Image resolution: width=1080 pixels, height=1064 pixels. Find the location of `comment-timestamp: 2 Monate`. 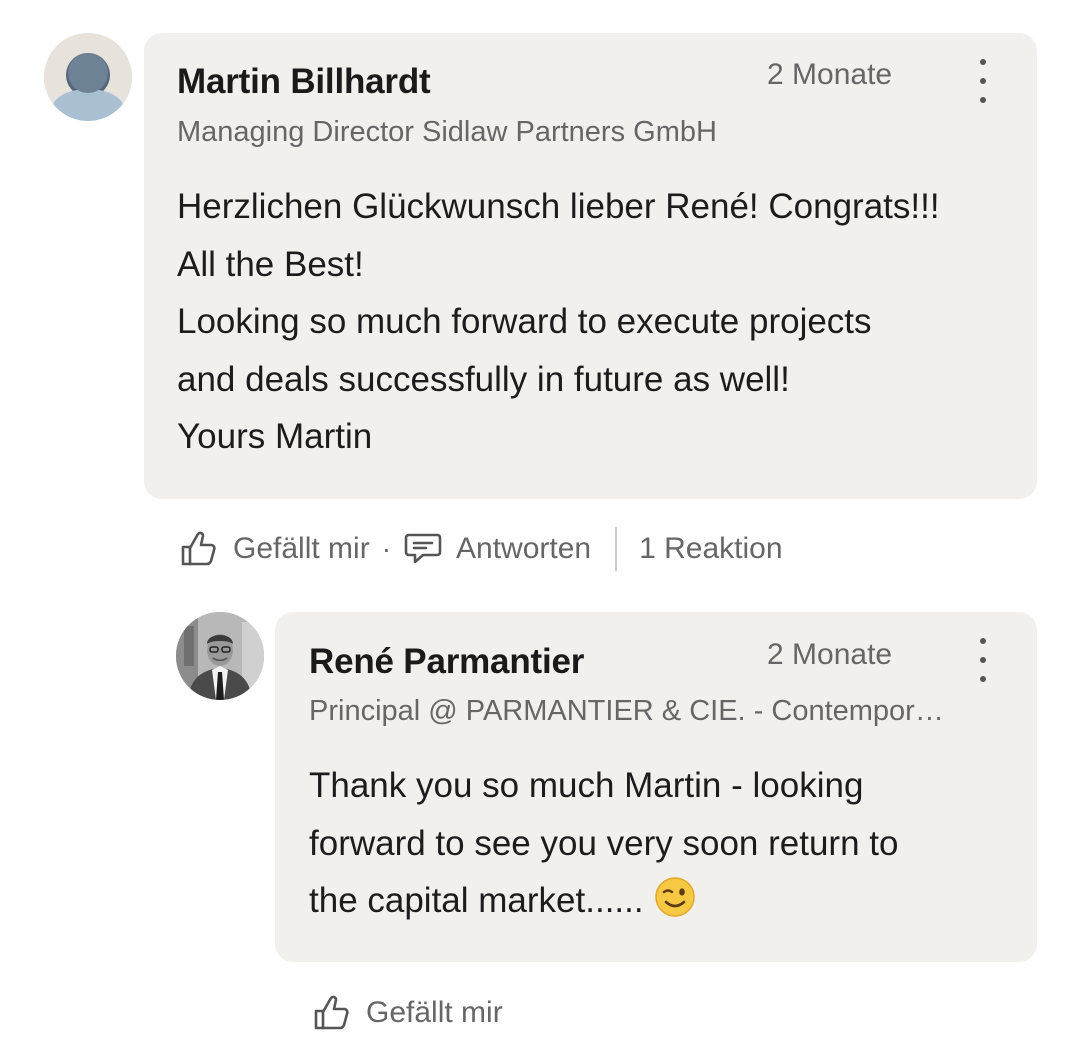

comment-timestamp: 2 Monate is located at coordinates (830, 74).